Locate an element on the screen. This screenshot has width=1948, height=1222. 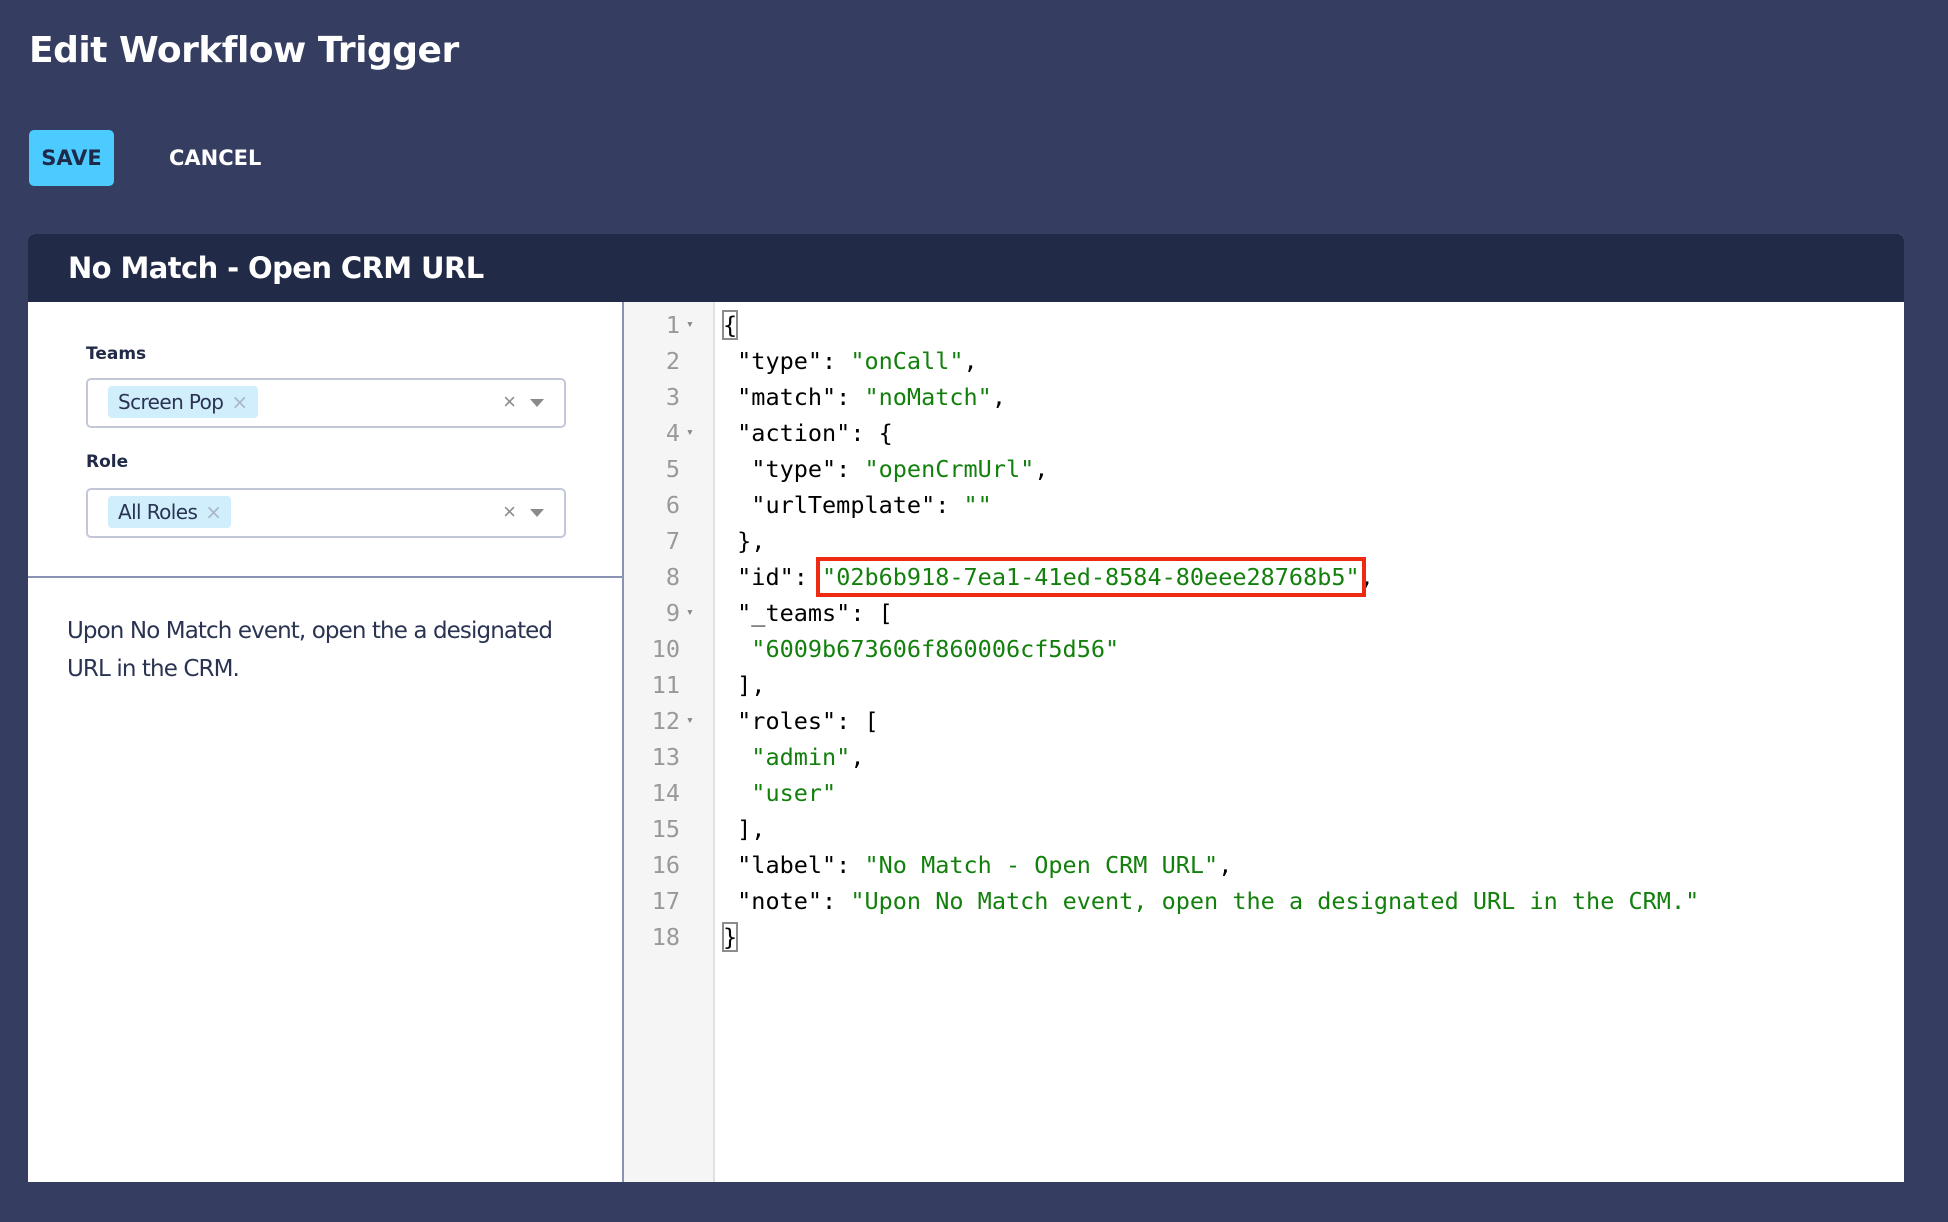
string-token: "noMatch" is located at coordinates (928, 397).